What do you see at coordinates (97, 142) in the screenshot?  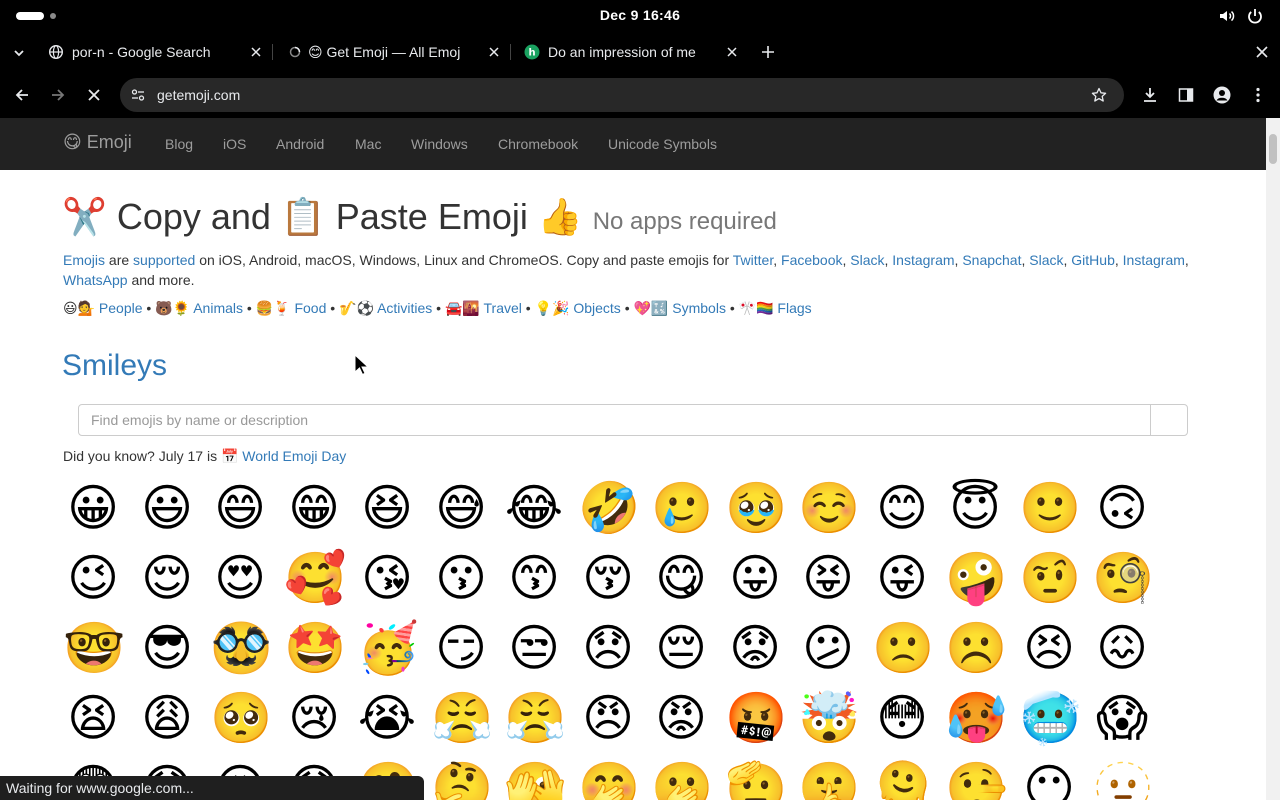 I see `site-brand-link: 😋 Emoji` at bounding box center [97, 142].